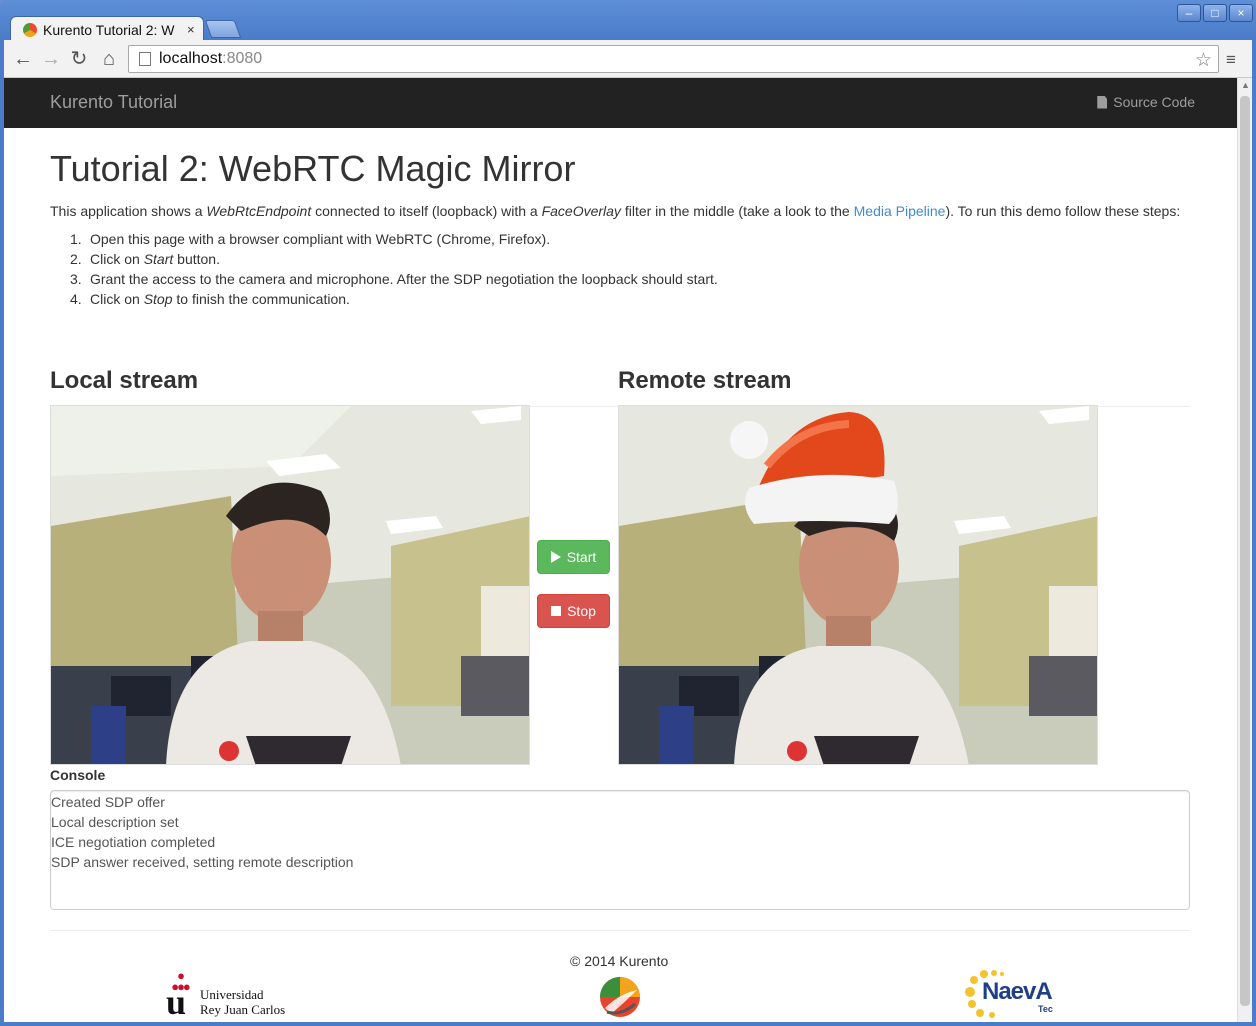 This screenshot has height=1026, width=1256. I want to click on scrollbar-thumb, so click(1245, 551).